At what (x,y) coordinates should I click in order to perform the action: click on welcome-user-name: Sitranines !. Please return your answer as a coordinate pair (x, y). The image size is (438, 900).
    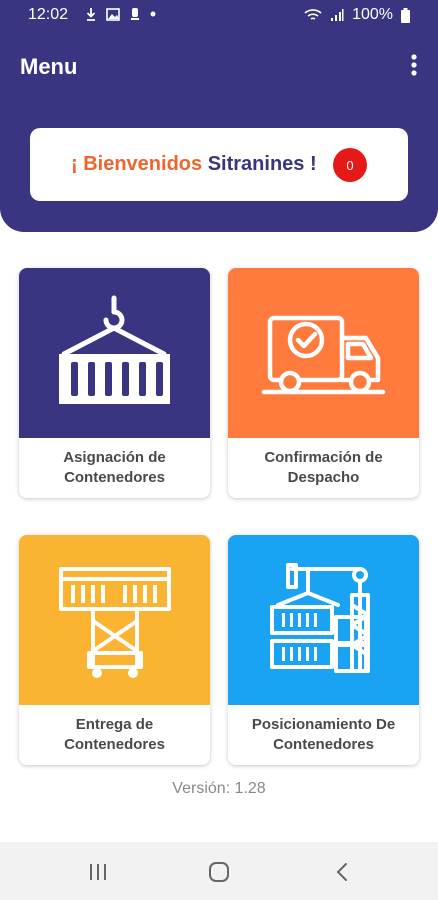
    Looking at the image, I should click on (262, 164).